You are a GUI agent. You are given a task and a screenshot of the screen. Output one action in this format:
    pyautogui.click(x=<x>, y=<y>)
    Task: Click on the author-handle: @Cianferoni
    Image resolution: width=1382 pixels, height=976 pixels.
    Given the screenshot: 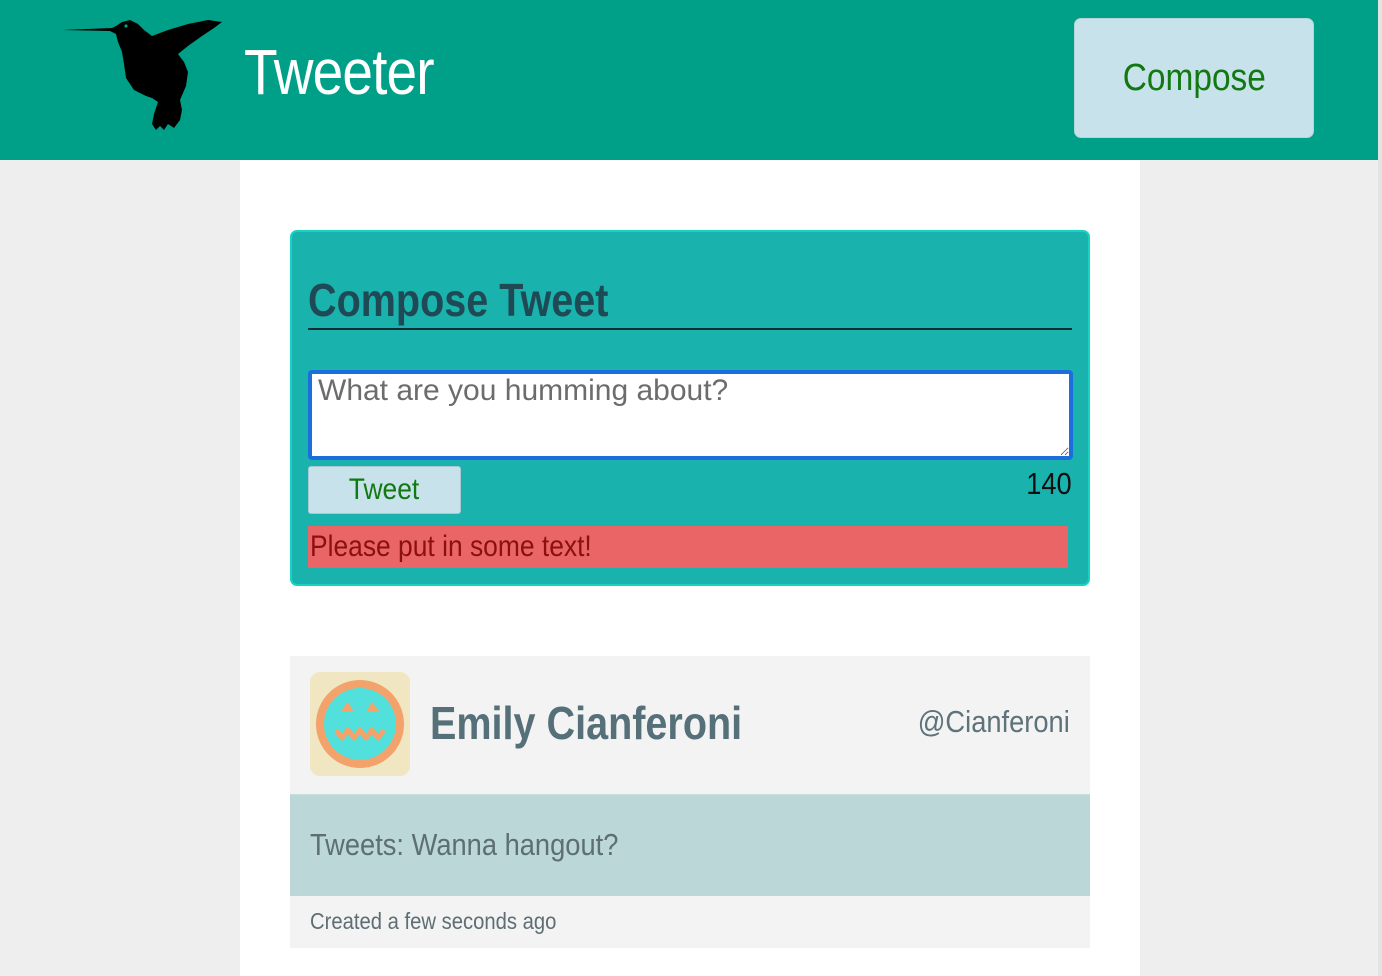 What is the action you would take?
    pyautogui.click(x=983, y=722)
    